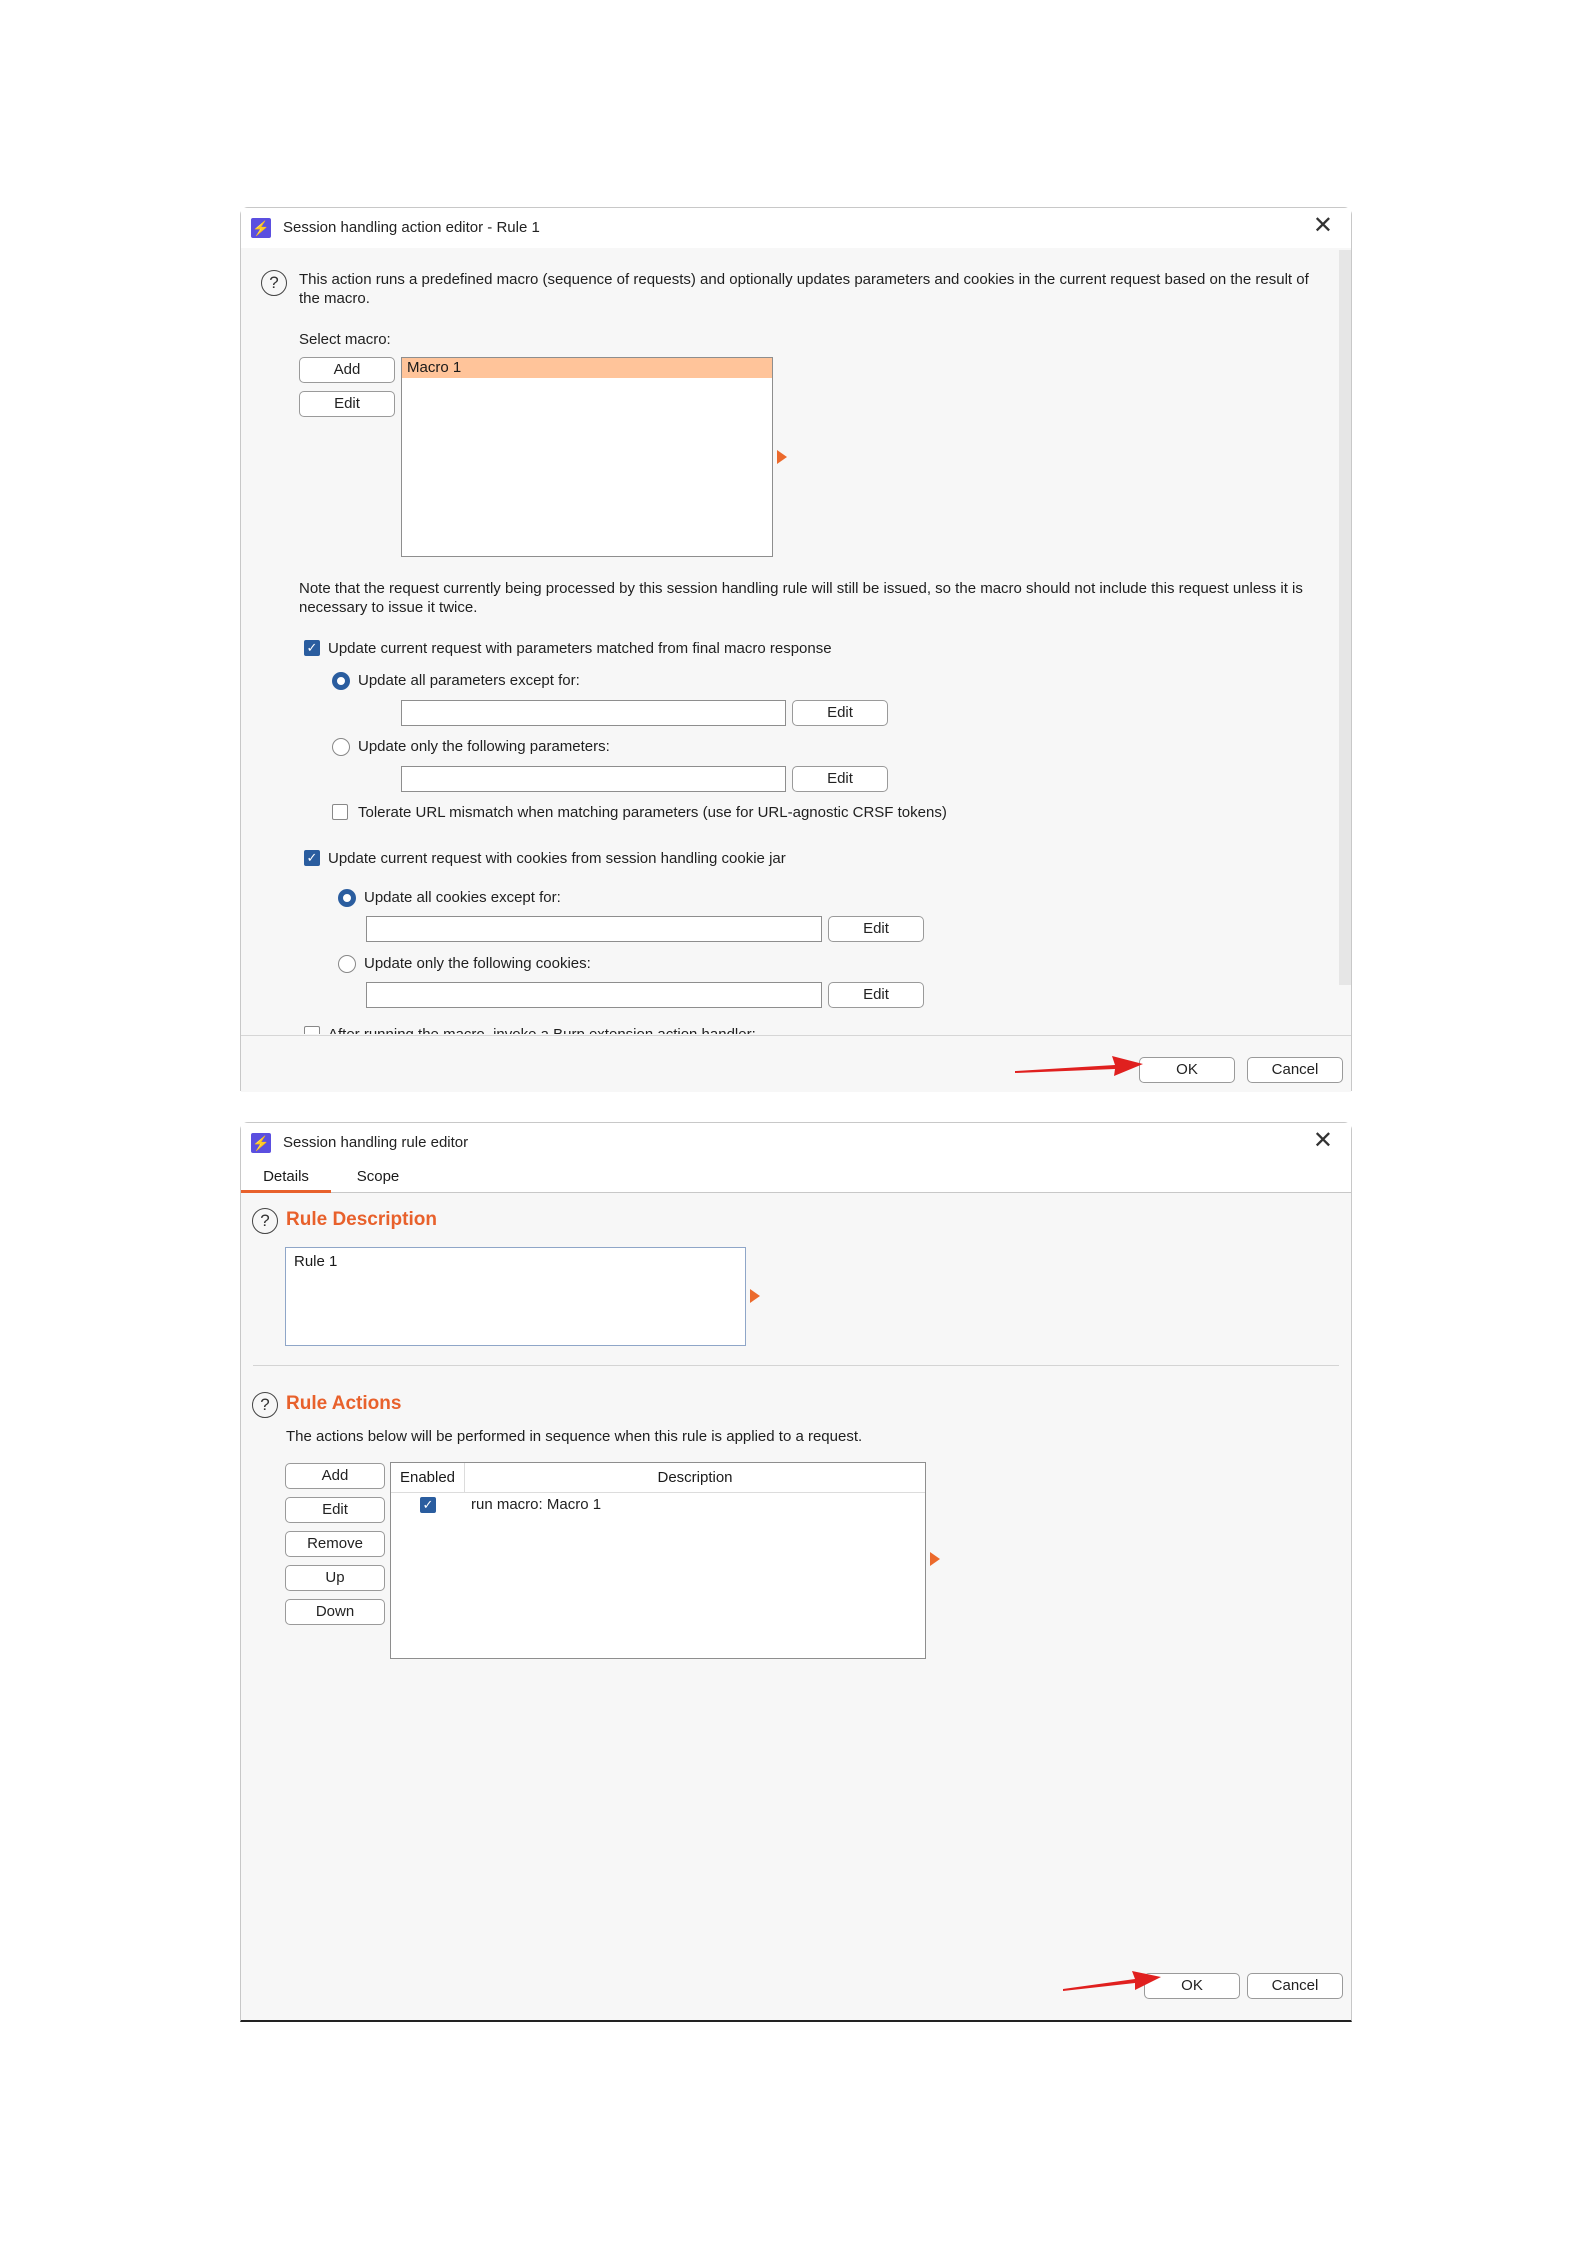 Image resolution: width=1587 pixels, height=2245 pixels. What do you see at coordinates (344, 1403) in the screenshot?
I see `rule-actions-heading: Rule Actions` at bounding box center [344, 1403].